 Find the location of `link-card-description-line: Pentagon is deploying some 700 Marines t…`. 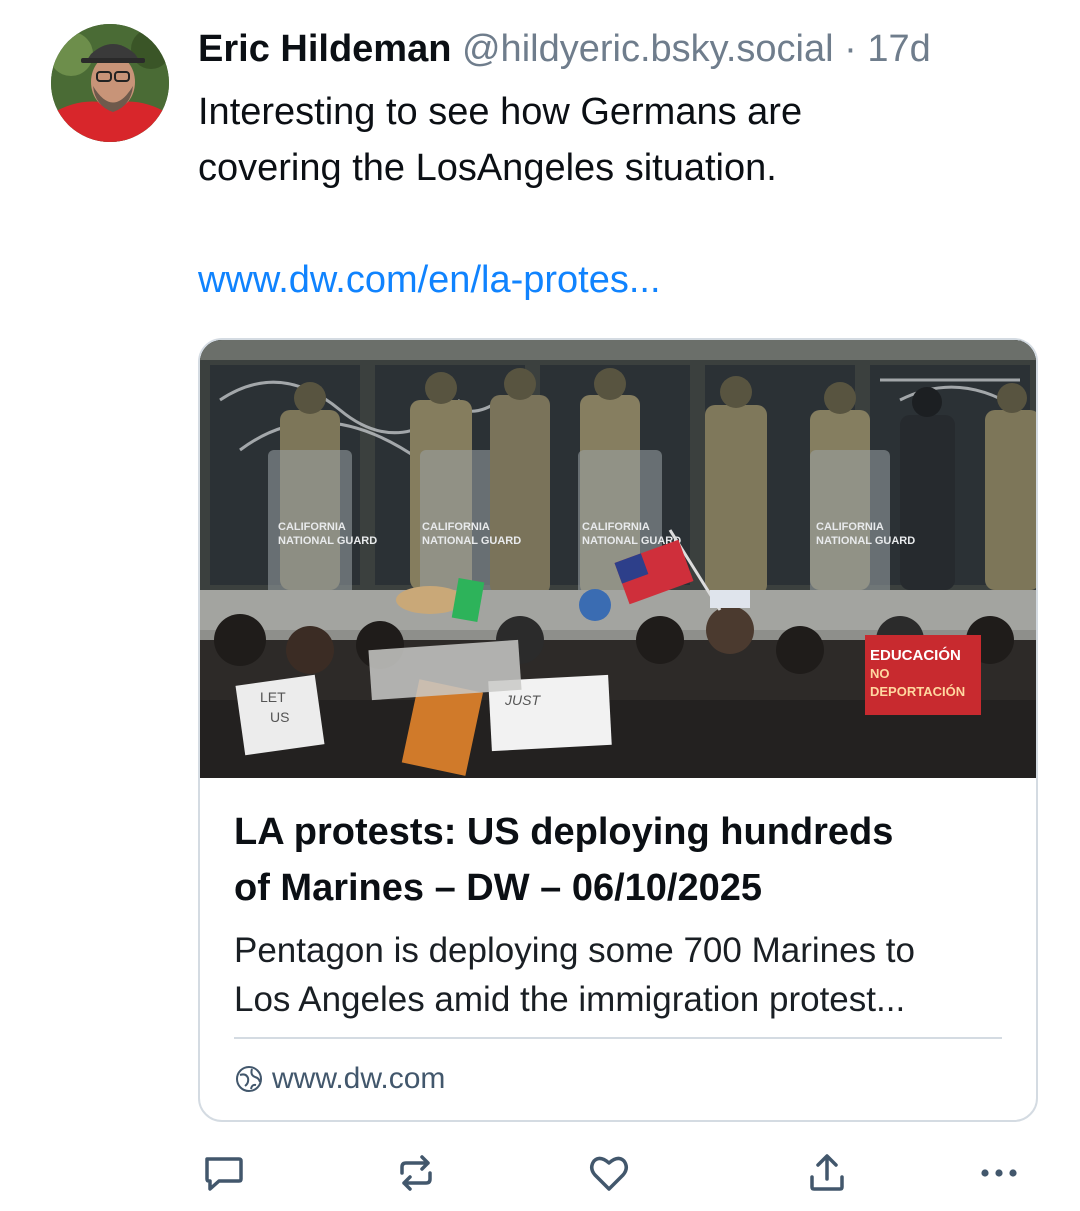

link-card-description-line: Pentagon is deploying some 700 Marines t… is located at coordinates (574, 950).